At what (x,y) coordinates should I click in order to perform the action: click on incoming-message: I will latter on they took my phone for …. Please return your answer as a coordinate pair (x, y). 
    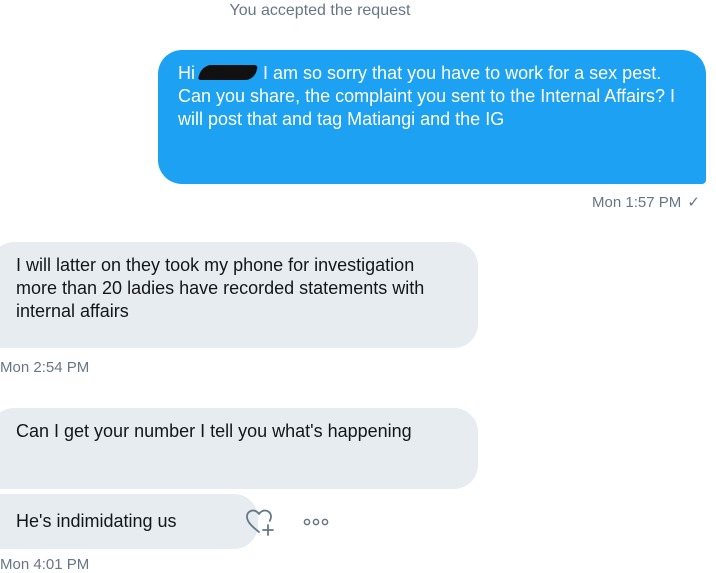
    Looking at the image, I should click on (239, 295).